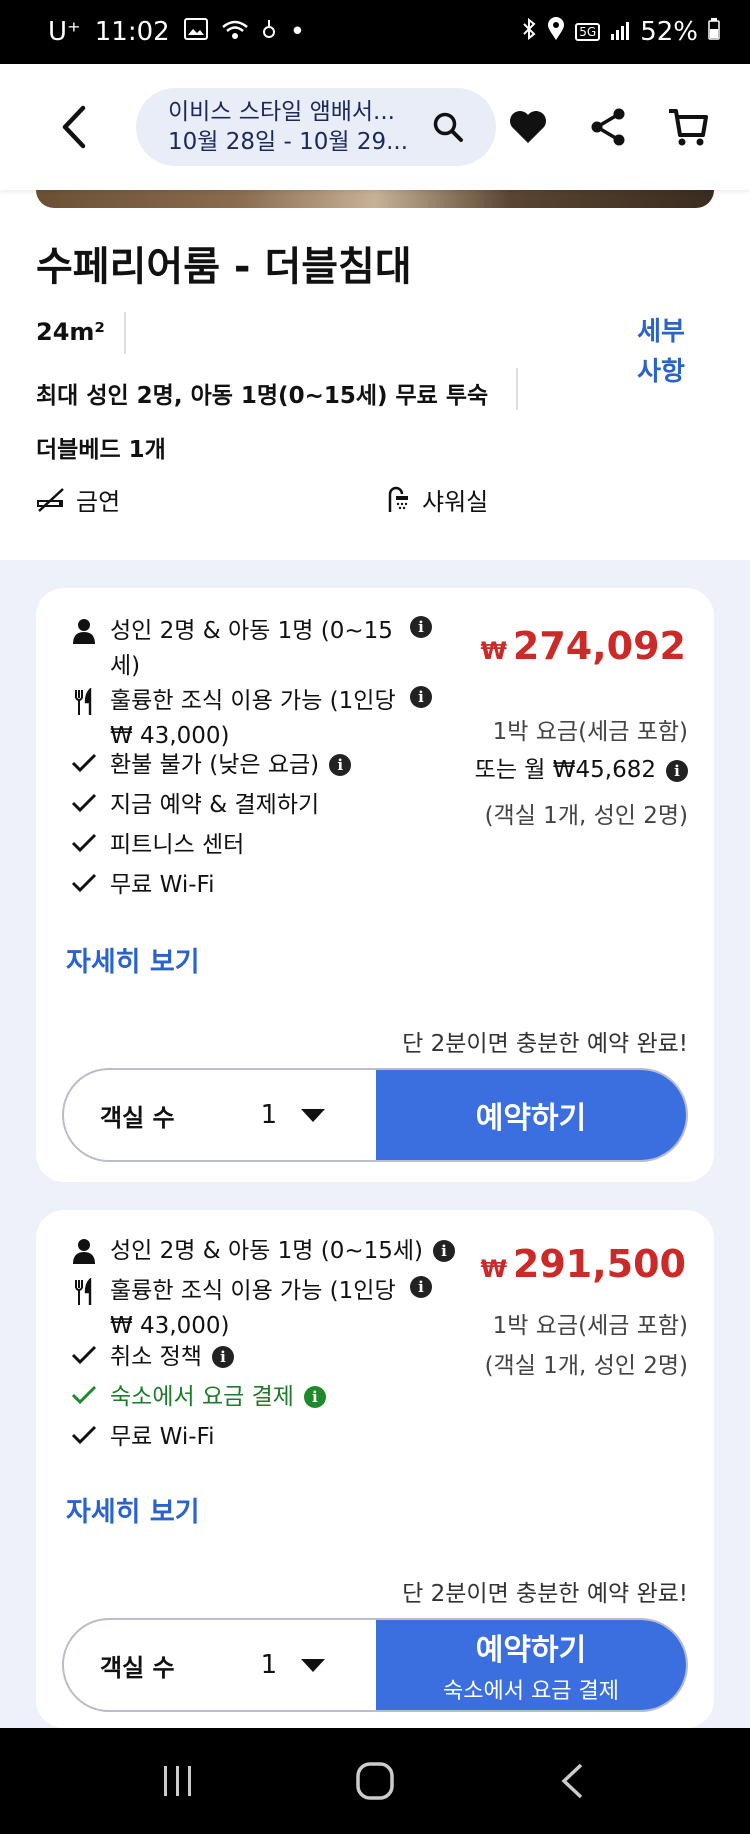  I want to click on favorite-button, so click(528, 127).